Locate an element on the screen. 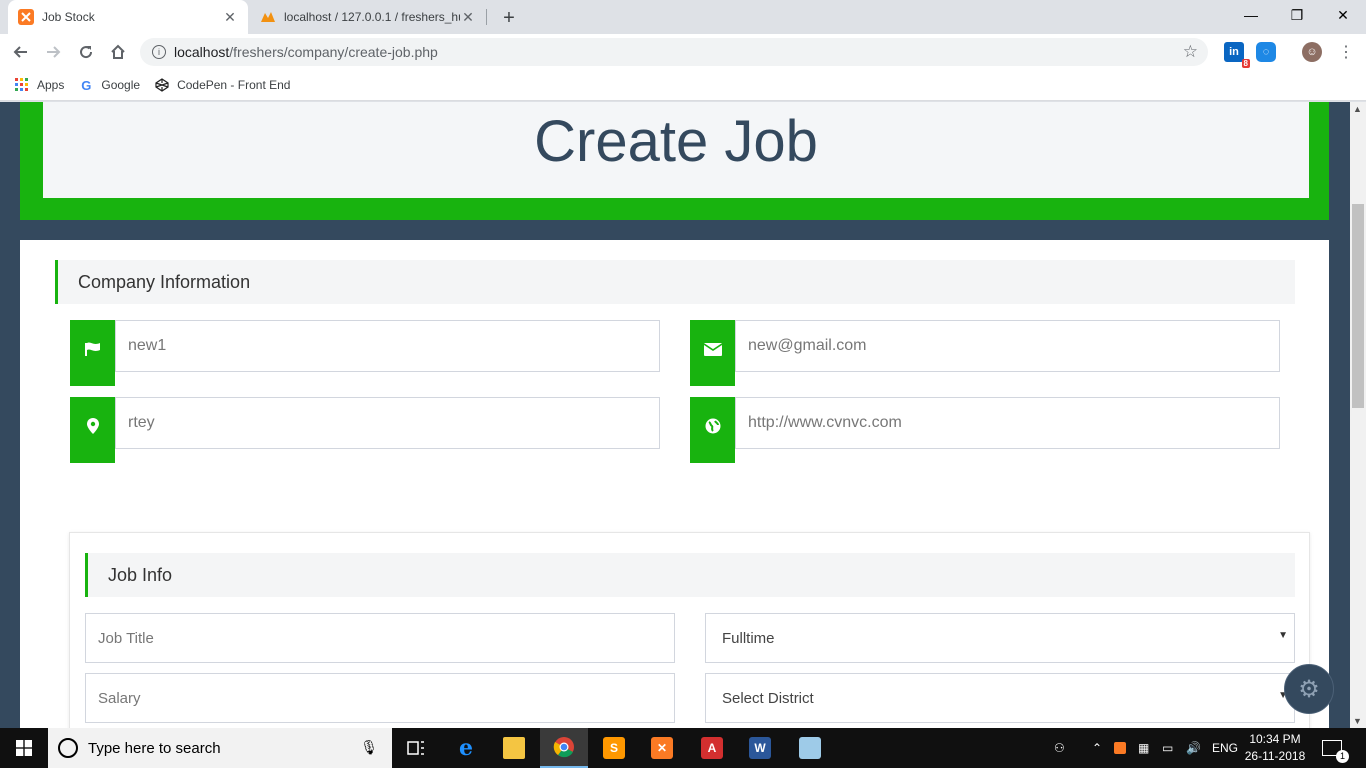 The image size is (1366, 768). xampp-taskbar-icon: ✕ is located at coordinates (662, 748).